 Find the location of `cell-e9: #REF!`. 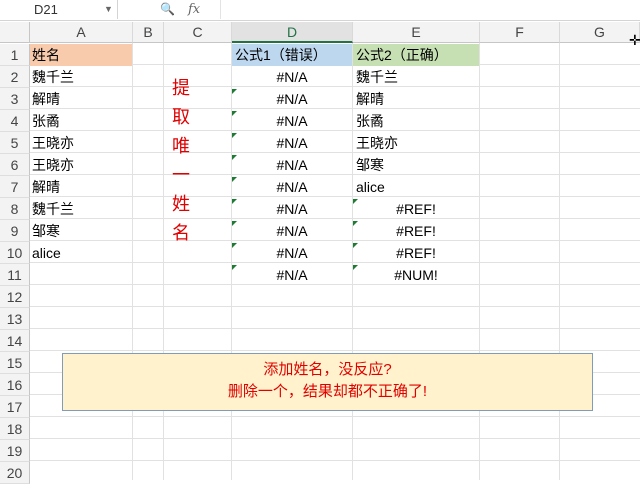

cell-e9: #REF! is located at coordinates (416, 231).